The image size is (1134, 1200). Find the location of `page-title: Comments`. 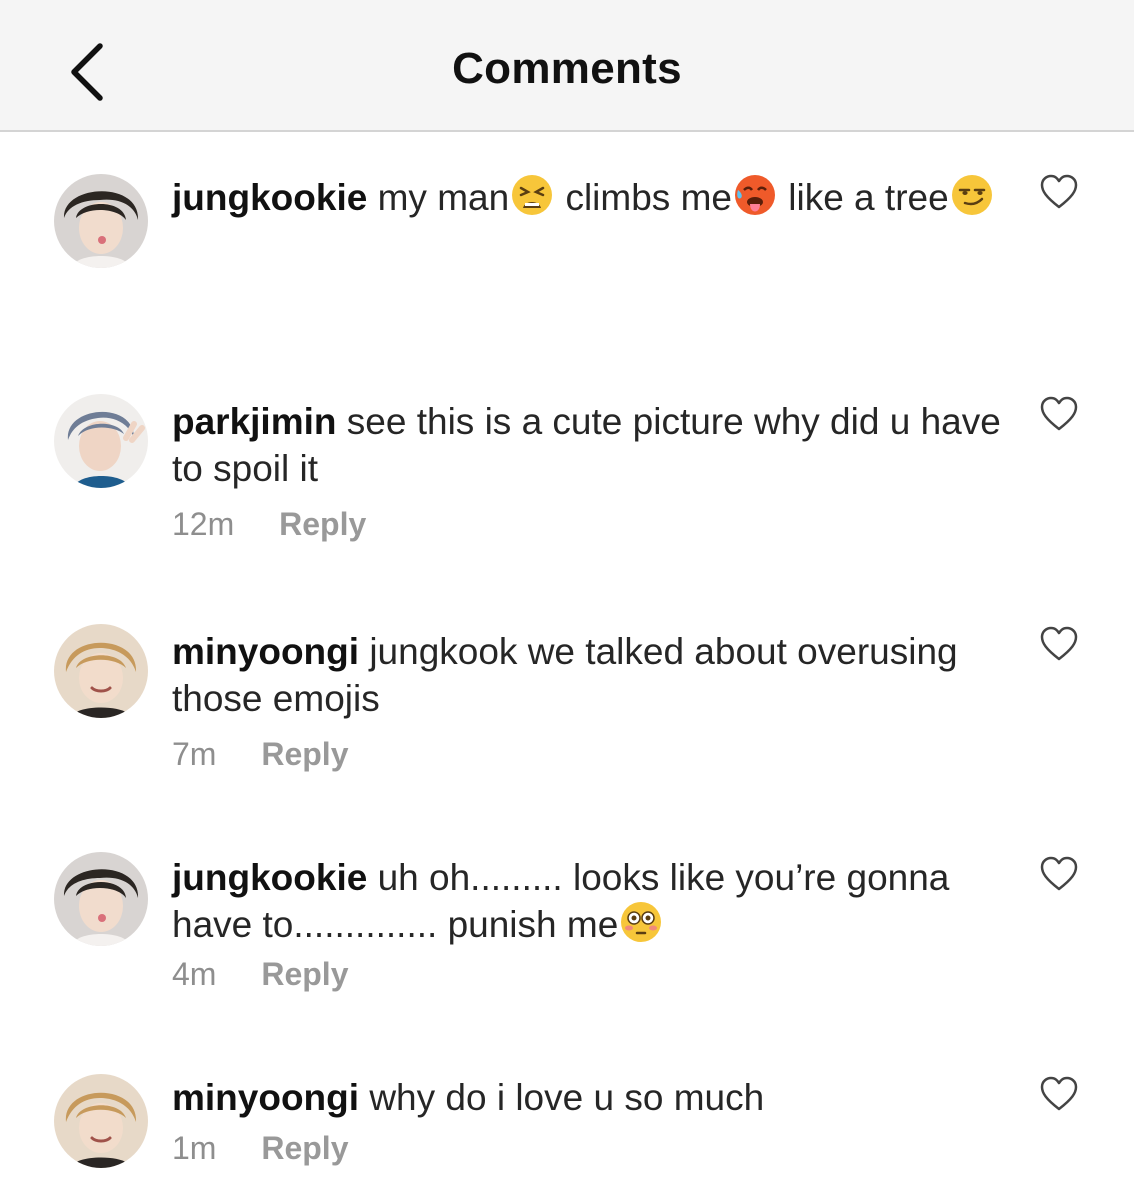

page-title: Comments is located at coordinates (567, 68).